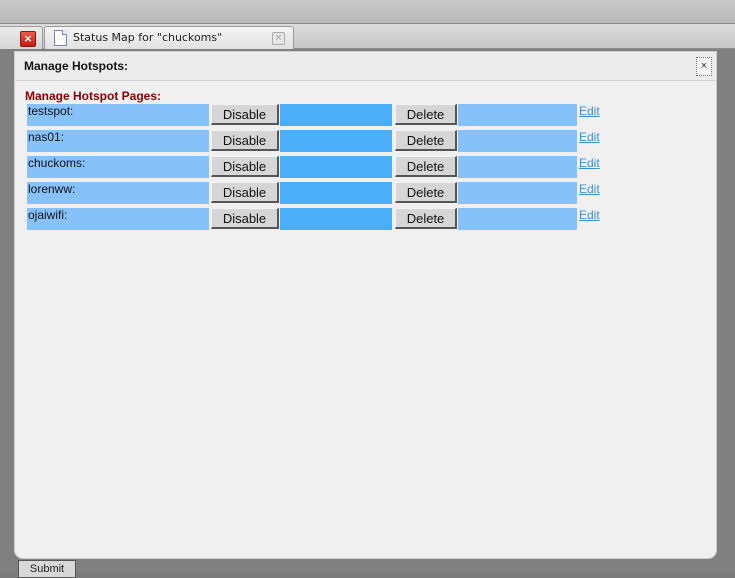 Image resolution: width=735 pixels, height=578 pixels. I want to click on tab-close-icon: ×, so click(278, 38).